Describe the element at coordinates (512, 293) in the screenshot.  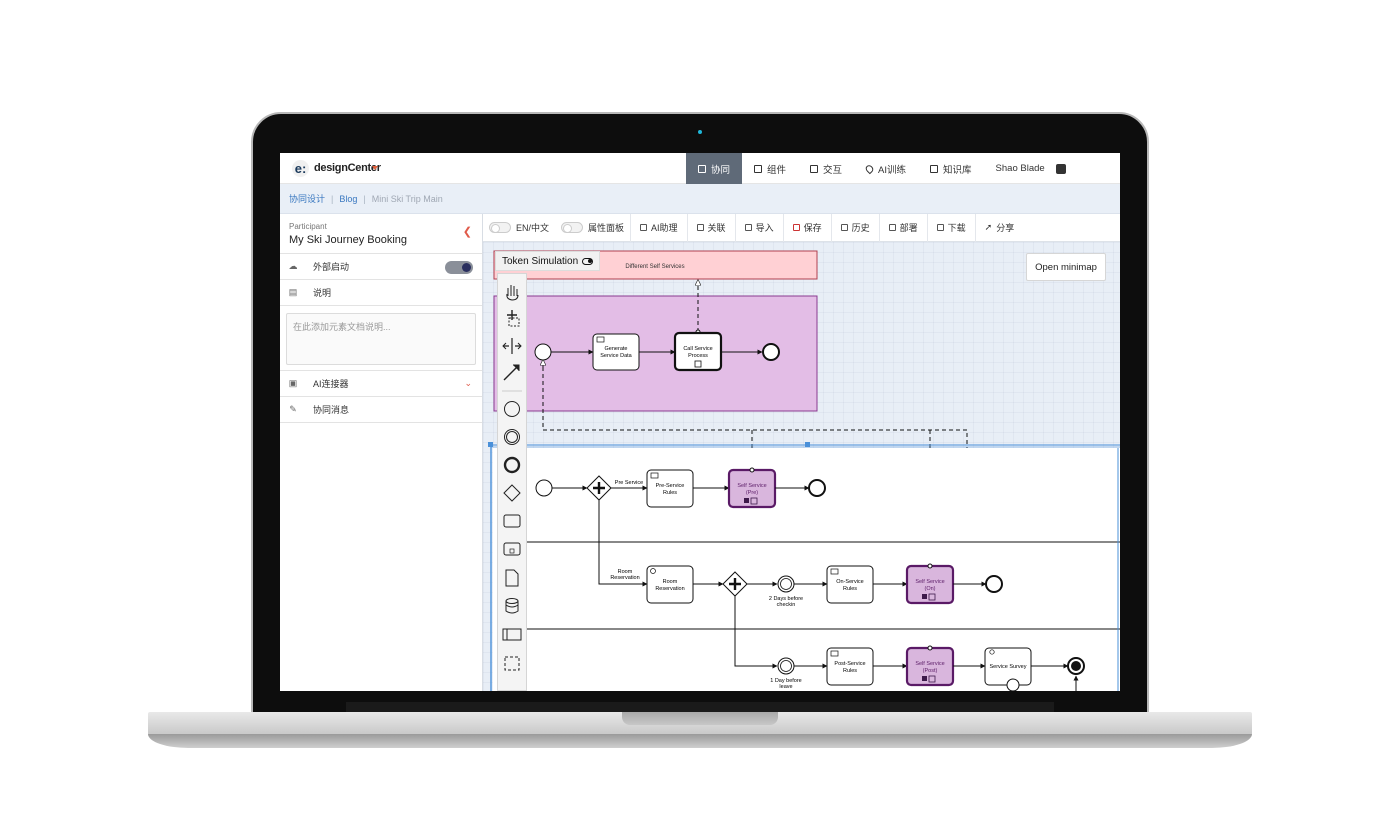
I see `hand-tool-icon` at that location.